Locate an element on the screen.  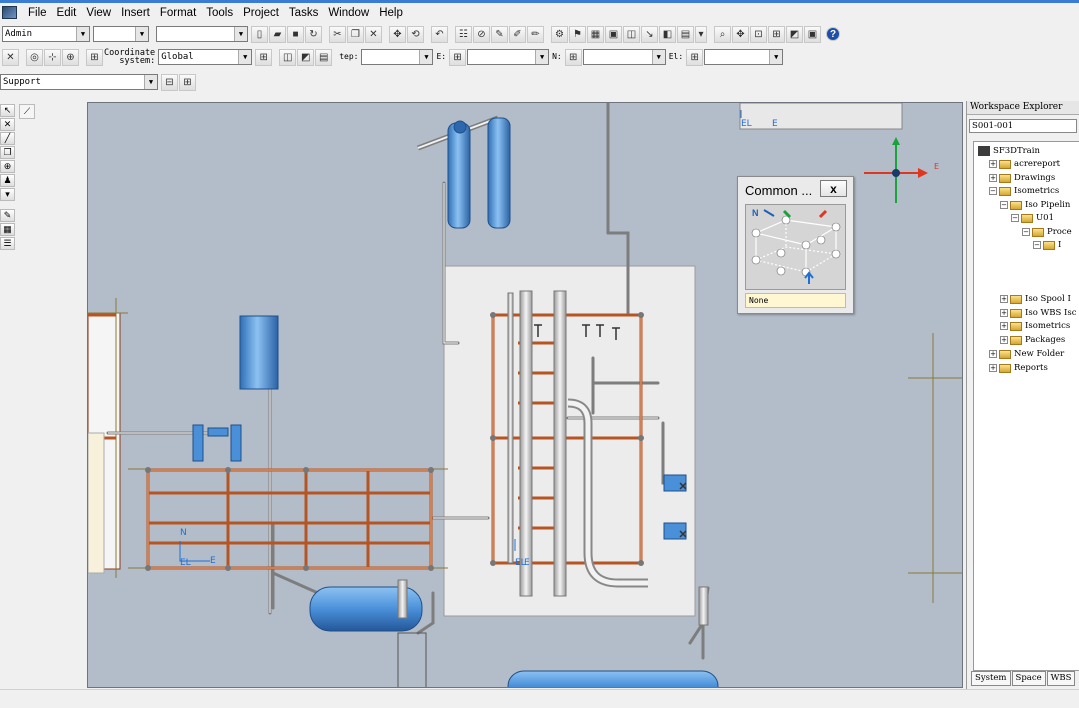
edit-tool-icon: ✎ is located at coordinates (7, 215).